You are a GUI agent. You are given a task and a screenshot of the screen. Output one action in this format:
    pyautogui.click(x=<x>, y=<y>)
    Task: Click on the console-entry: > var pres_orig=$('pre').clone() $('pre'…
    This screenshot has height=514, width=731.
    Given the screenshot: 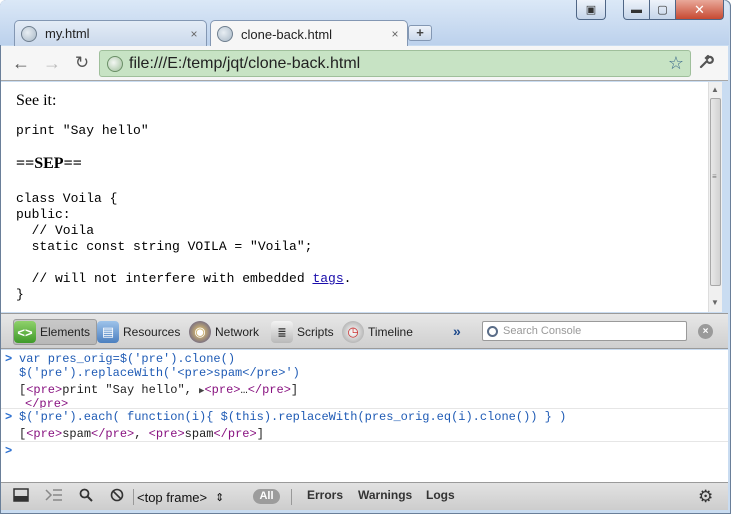 What is the action you would take?
    pyautogui.click(x=364, y=381)
    